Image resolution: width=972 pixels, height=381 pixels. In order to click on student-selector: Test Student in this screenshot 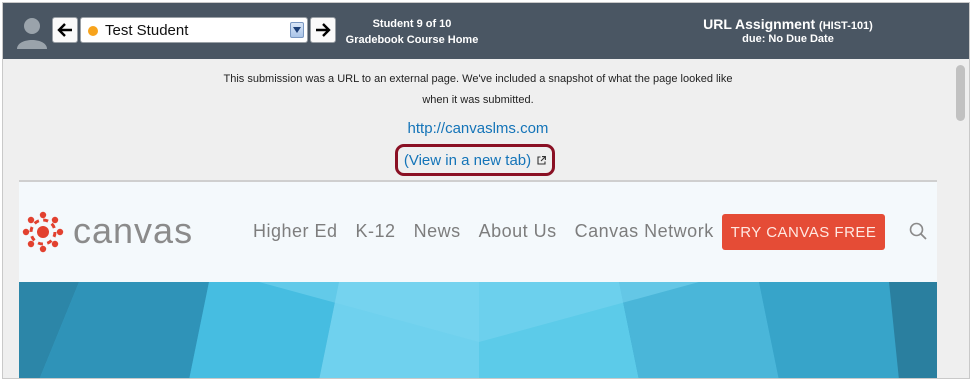, I will do `click(195, 30)`.